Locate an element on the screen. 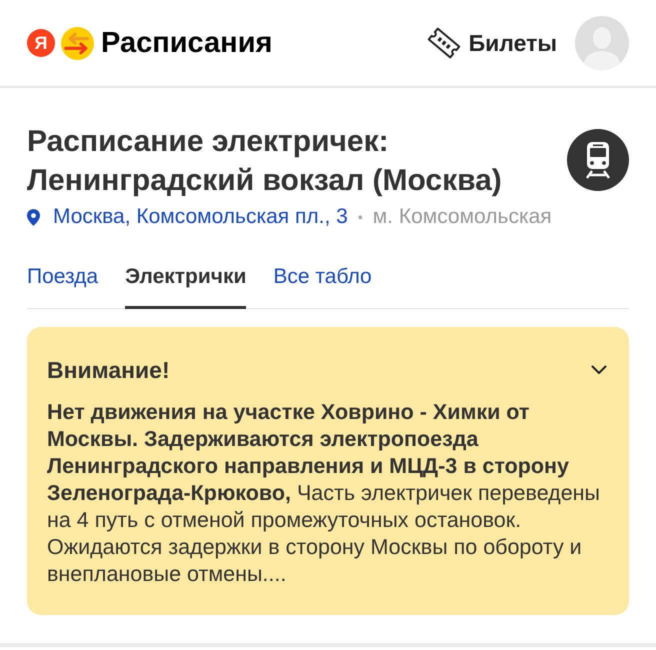 Image resolution: width=656 pixels, height=650 pixels. arrows-logo-icon is located at coordinates (77, 43).